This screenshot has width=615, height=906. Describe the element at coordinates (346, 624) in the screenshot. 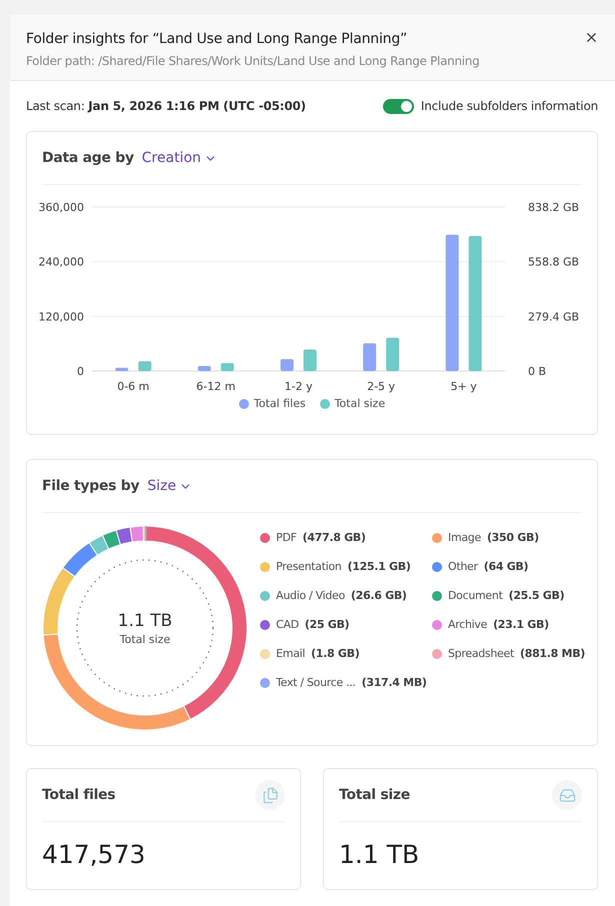

I see `legend-item: CAD (25 GB)` at that location.